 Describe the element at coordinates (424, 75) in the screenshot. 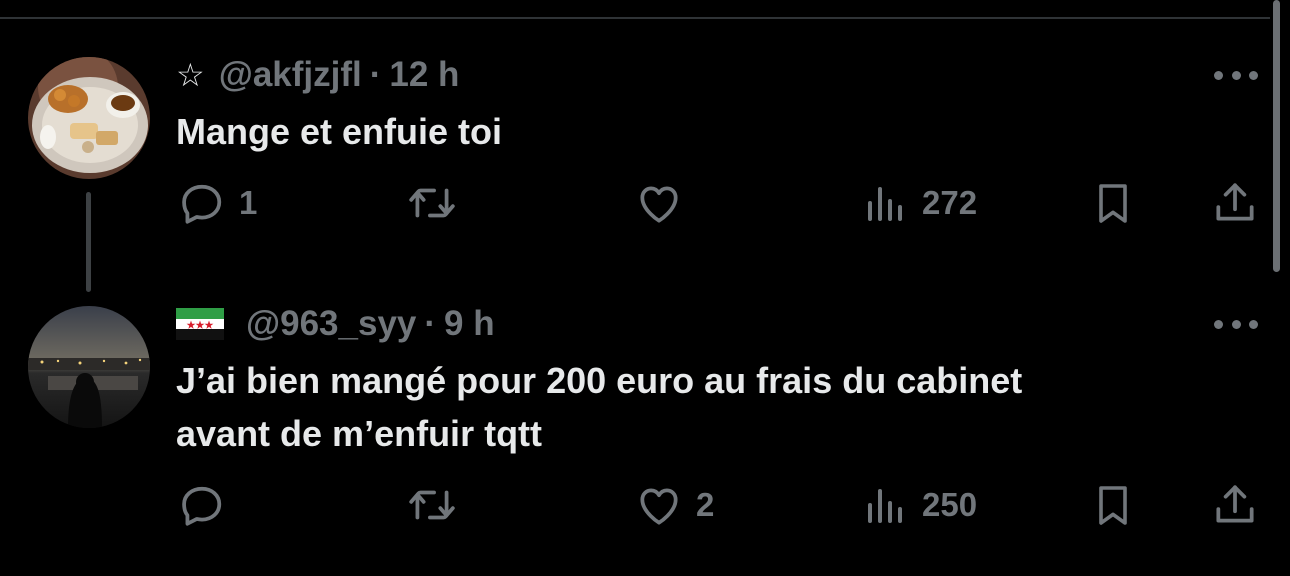

I see `timestamp: 12 h` at that location.